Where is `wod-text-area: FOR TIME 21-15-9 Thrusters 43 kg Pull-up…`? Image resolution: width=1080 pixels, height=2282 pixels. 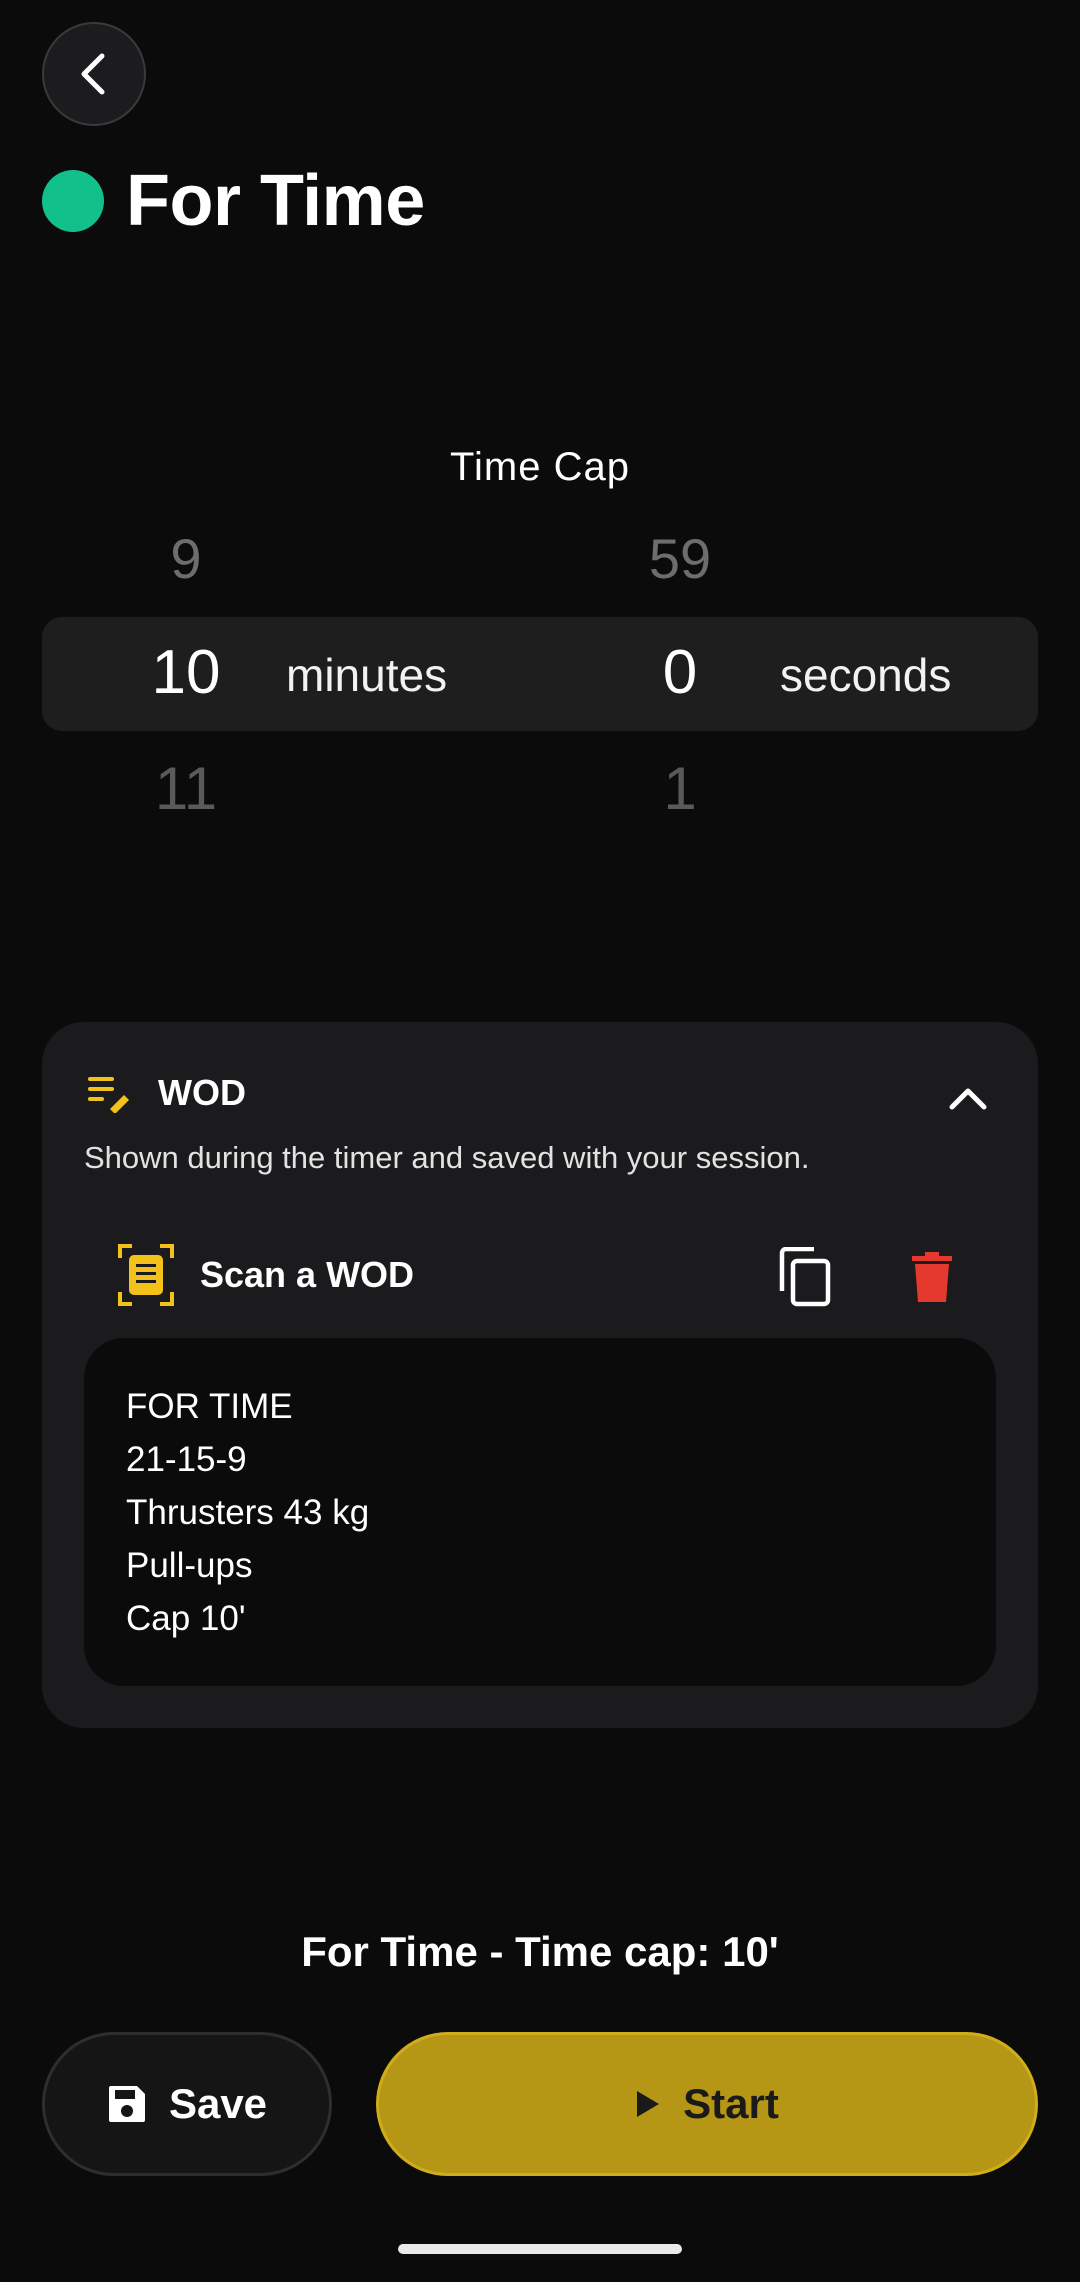 wod-text-area: FOR TIME 21-15-9 Thrusters 43 kg Pull-up… is located at coordinates (540, 1512).